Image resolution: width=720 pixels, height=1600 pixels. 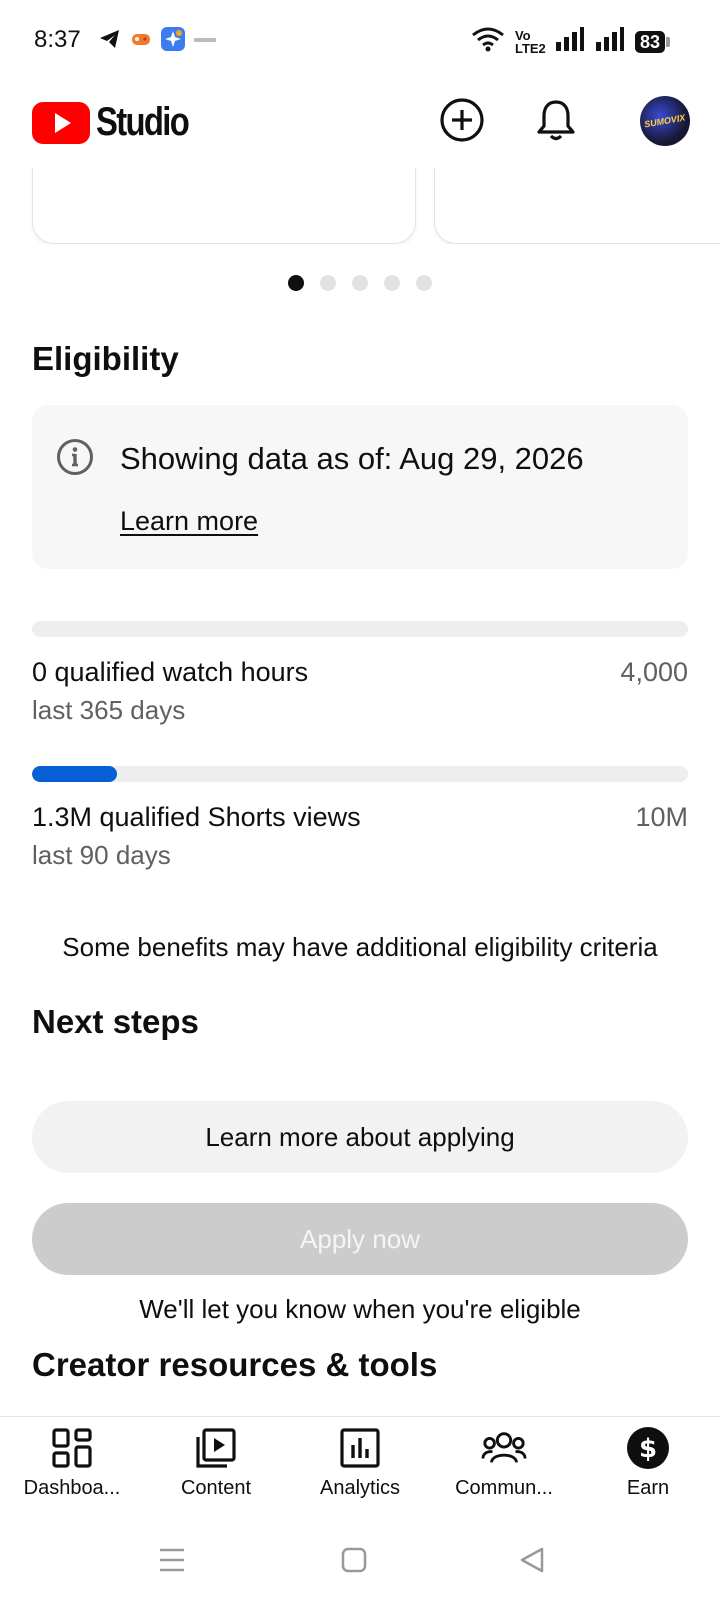 I want to click on notifications-button, so click(x=556, y=120).